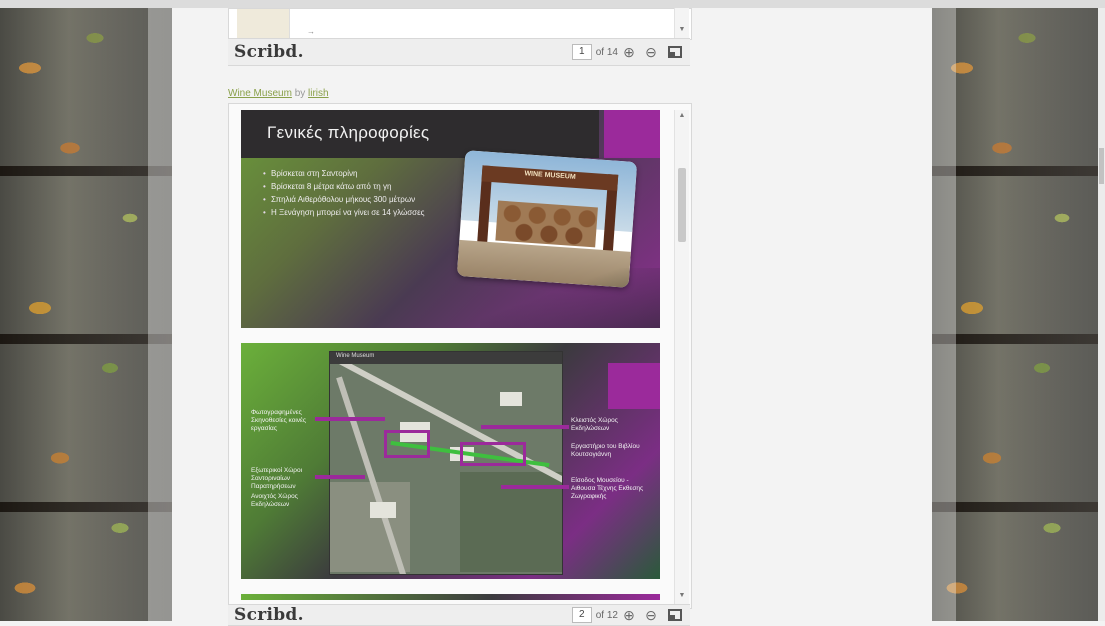 The image size is (1105, 626). Describe the element at coordinates (311, 31) in the screenshot. I see `arrow-glyph: →` at that location.